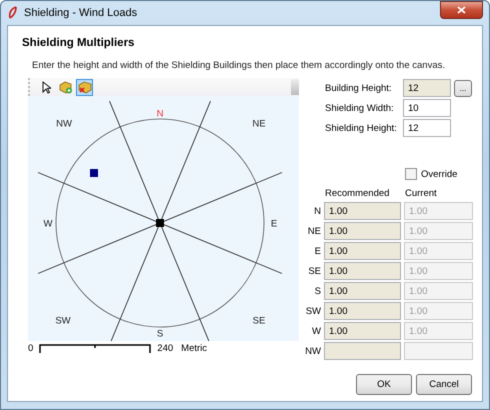  What do you see at coordinates (439, 174) in the screenshot?
I see `checkbox-label: Override` at bounding box center [439, 174].